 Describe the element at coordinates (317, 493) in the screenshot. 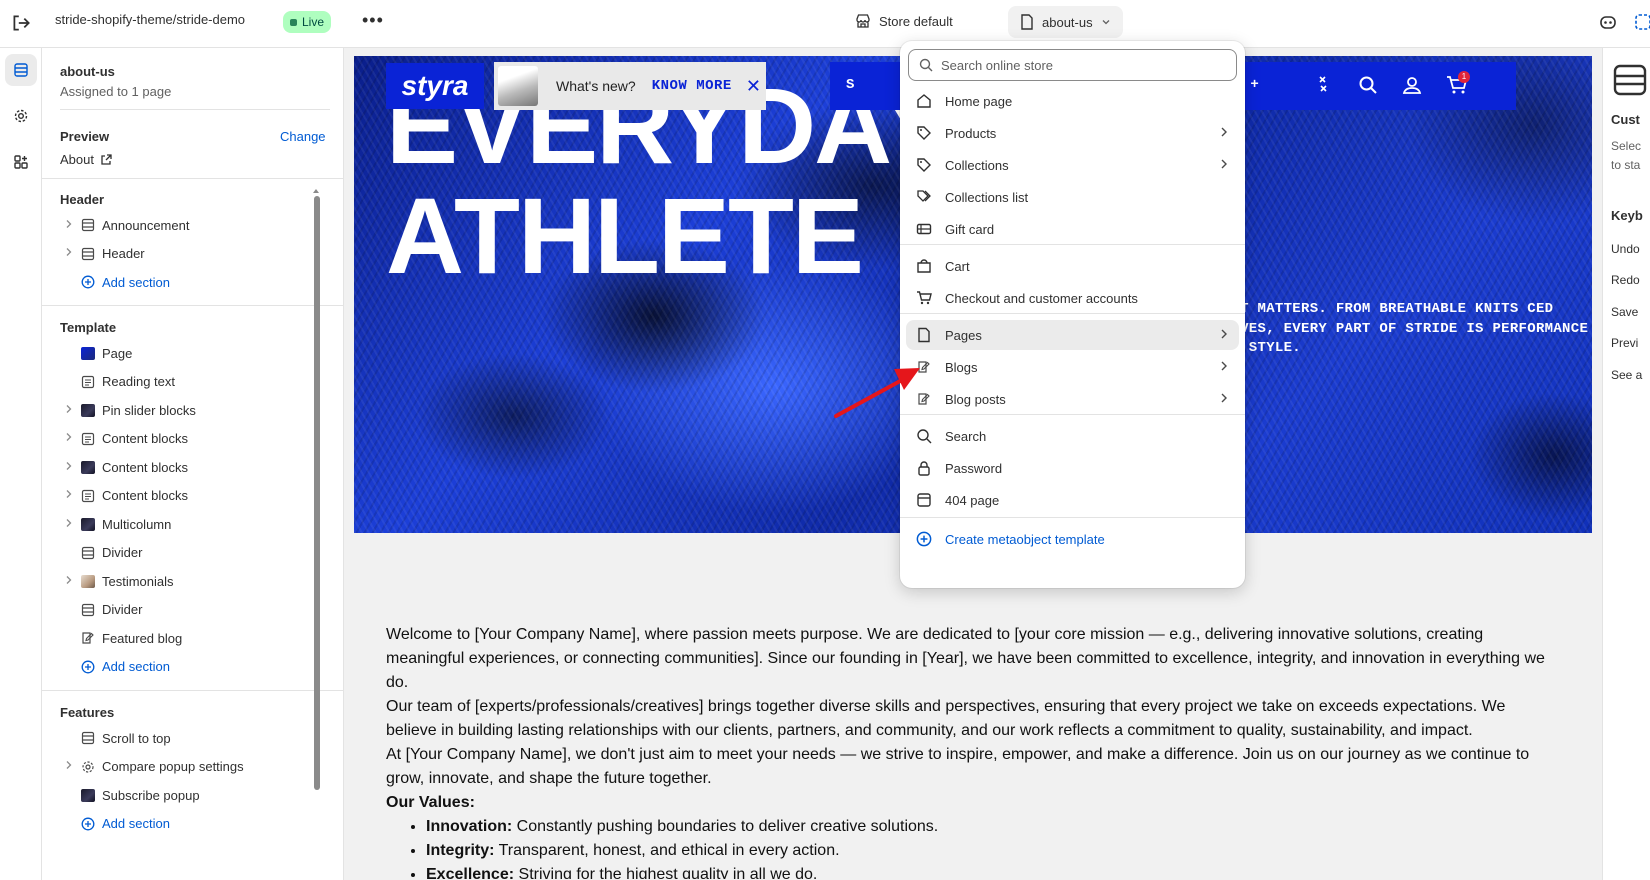

I see `sidebar-scrollbar` at that location.